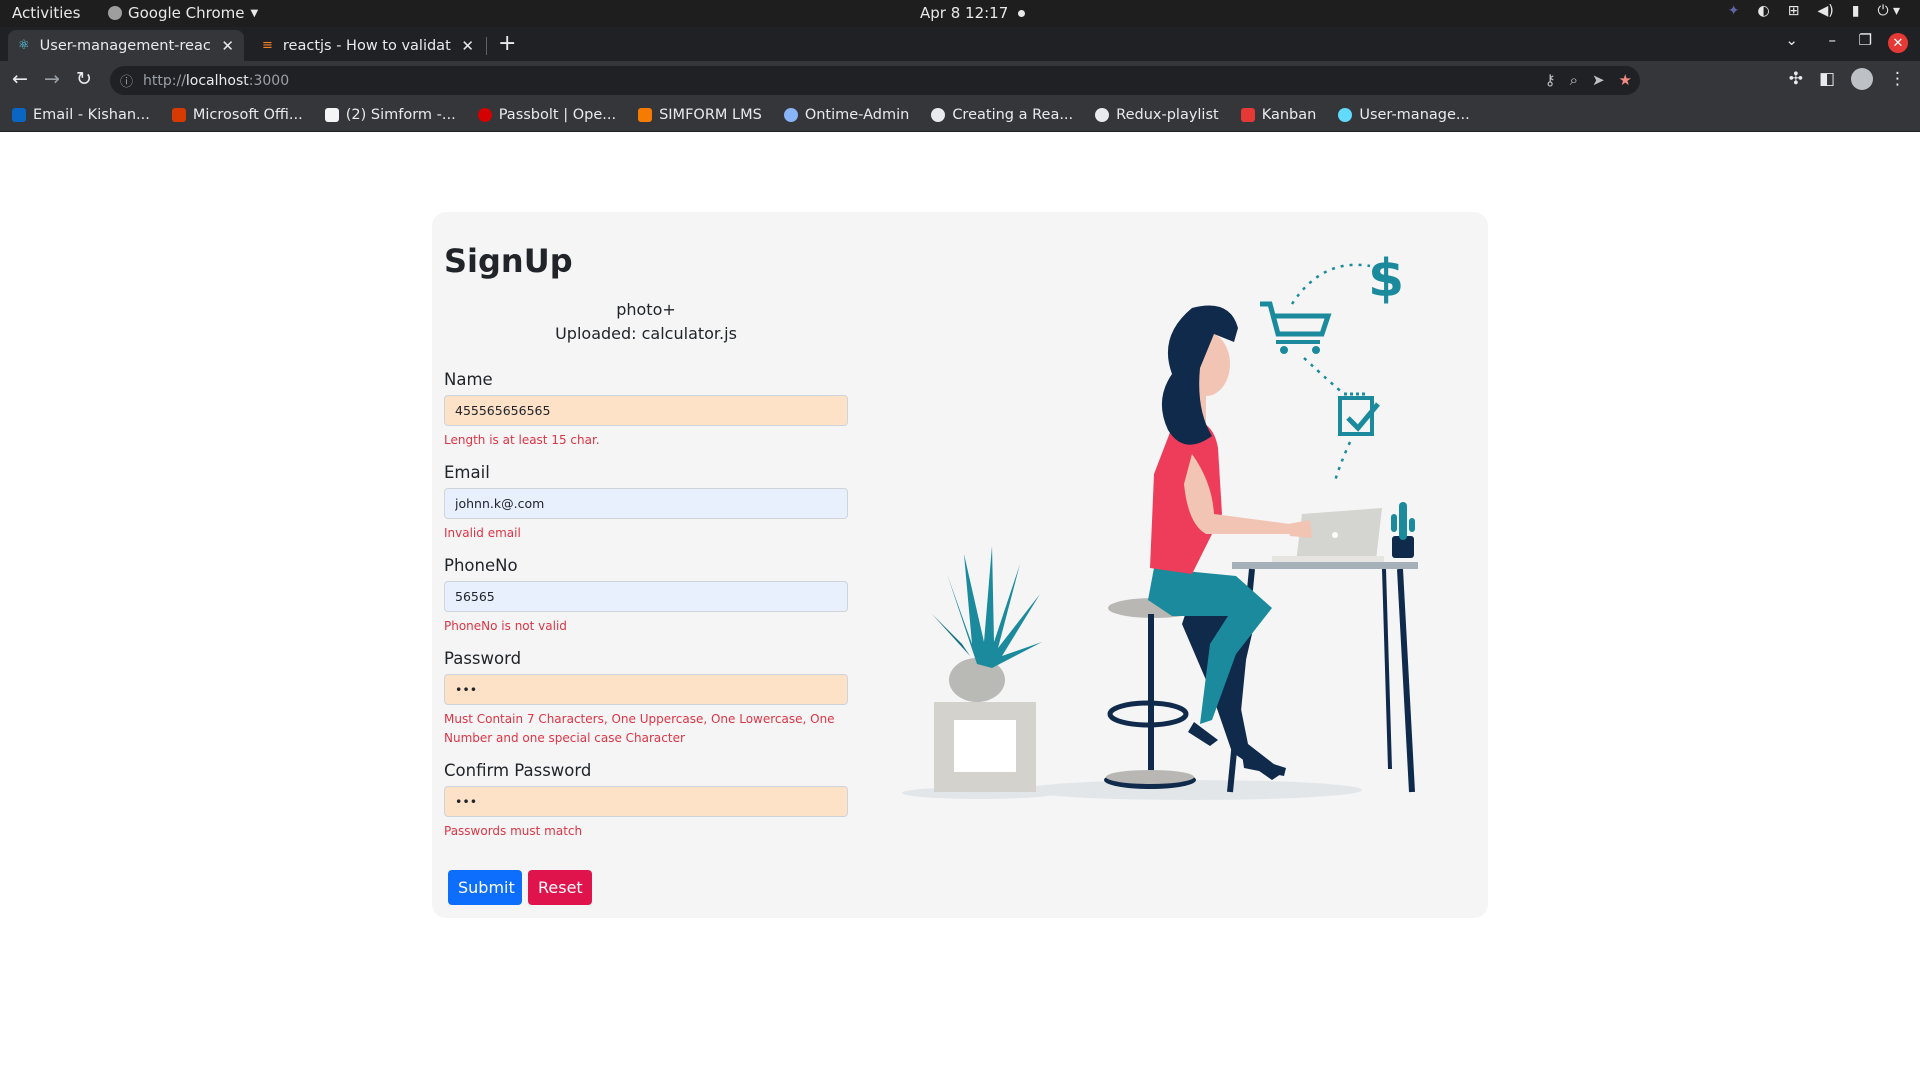 Image resolution: width=1920 pixels, height=1080 pixels. What do you see at coordinates (846, 115) in the screenshot?
I see `bookmark-ontime-admin: Ontime-Admin` at bounding box center [846, 115].